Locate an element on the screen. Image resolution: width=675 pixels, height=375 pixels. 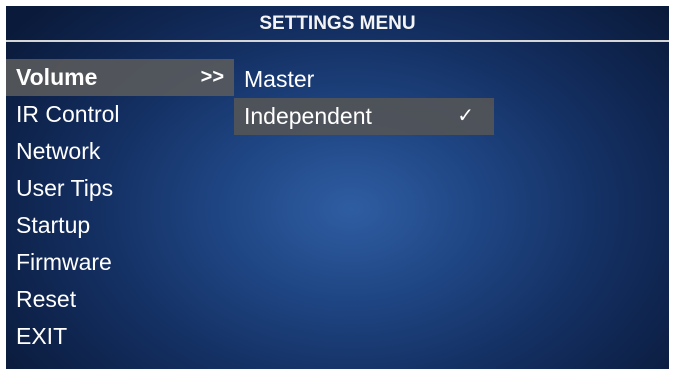
menu-title: SETTINGS MENU is located at coordinates (337, 24).